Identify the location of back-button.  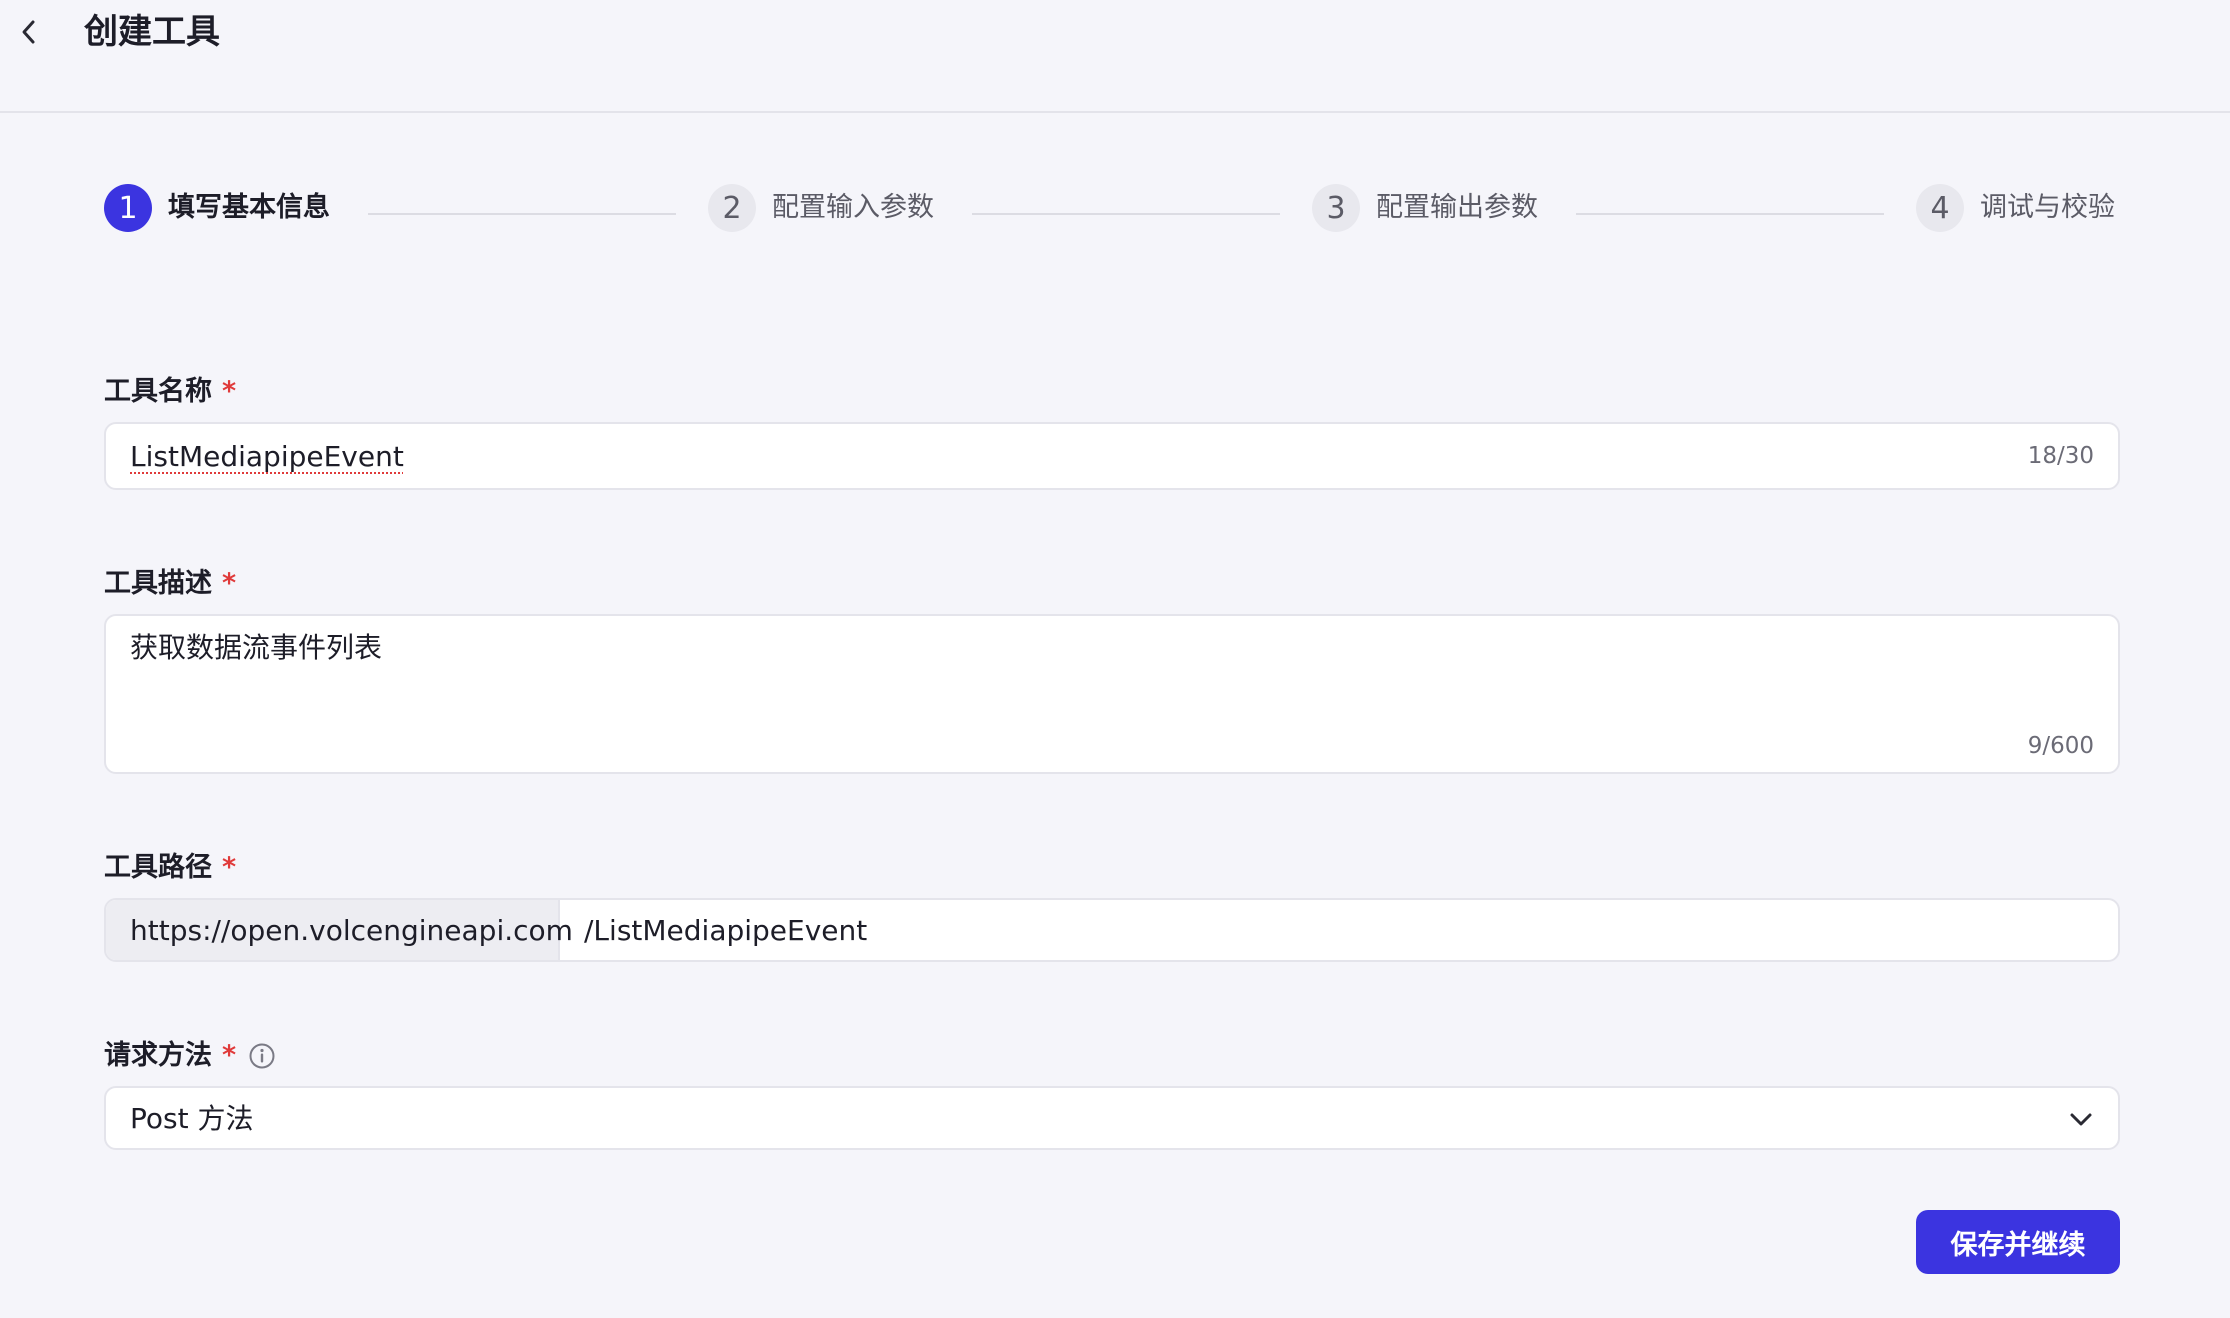
(29, 32).